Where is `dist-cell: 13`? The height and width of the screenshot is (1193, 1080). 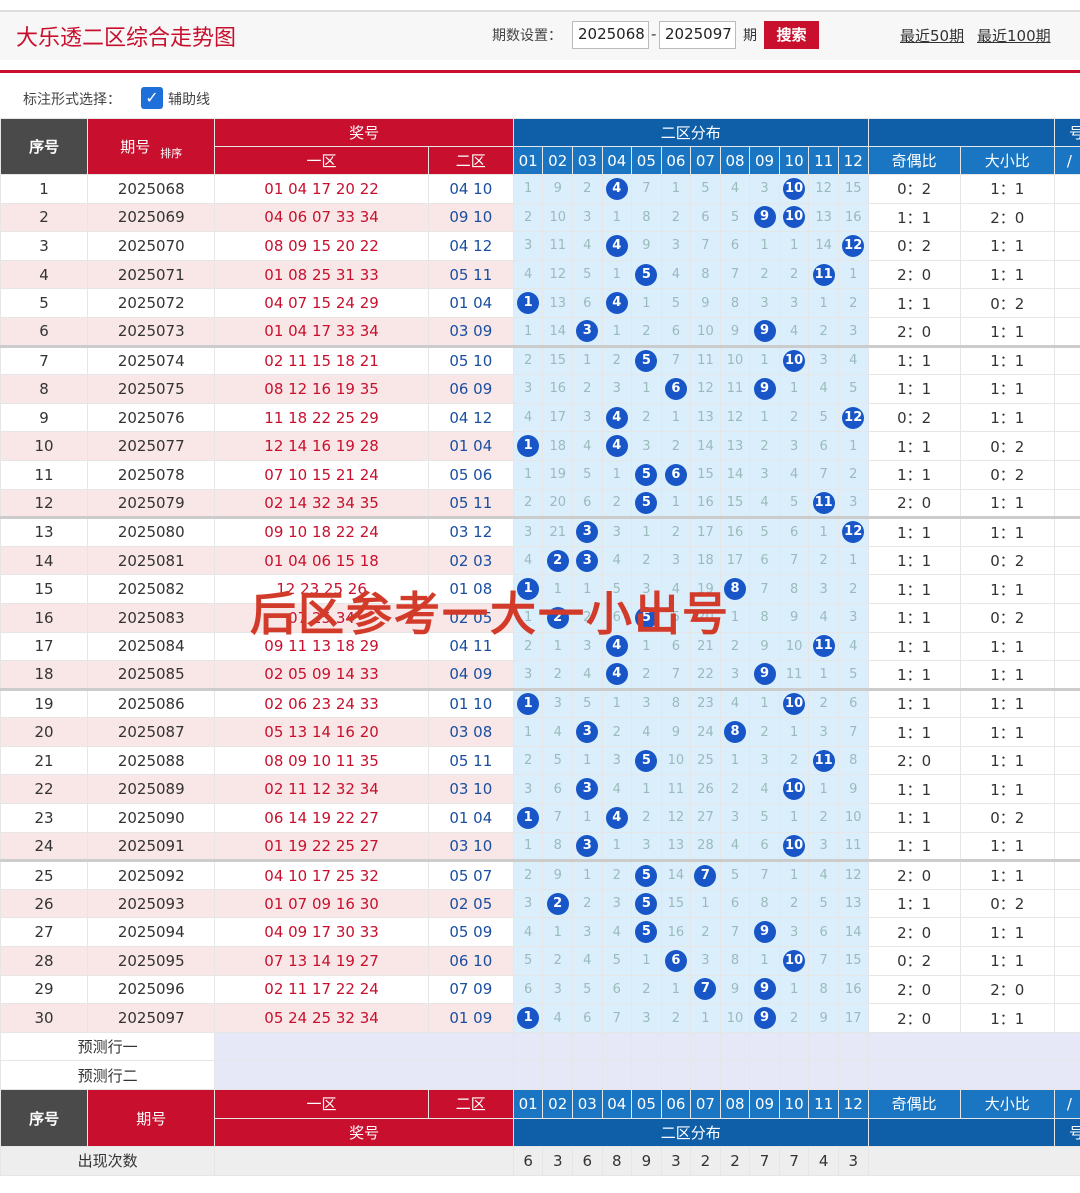 dist-cell: 13 is located at coordinates (853, 903).